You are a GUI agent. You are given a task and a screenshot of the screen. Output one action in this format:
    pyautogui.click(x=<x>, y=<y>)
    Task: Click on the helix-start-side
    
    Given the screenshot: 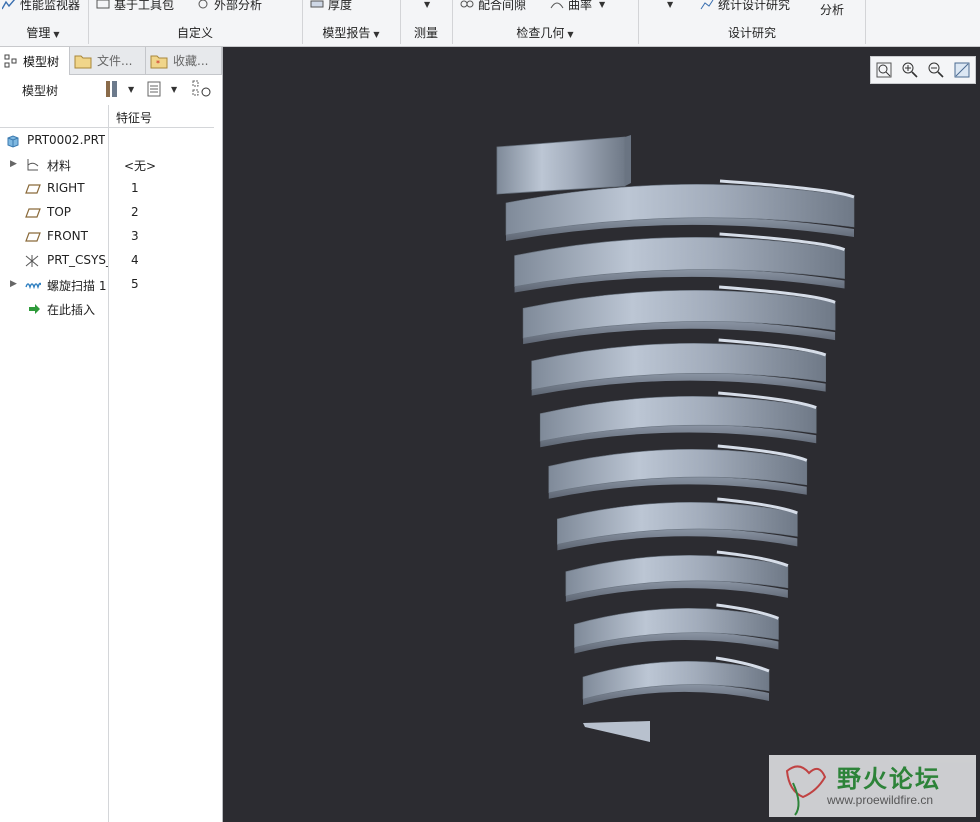 What is the action you would take?
    pyautogui.click(x=628, y=160)
    